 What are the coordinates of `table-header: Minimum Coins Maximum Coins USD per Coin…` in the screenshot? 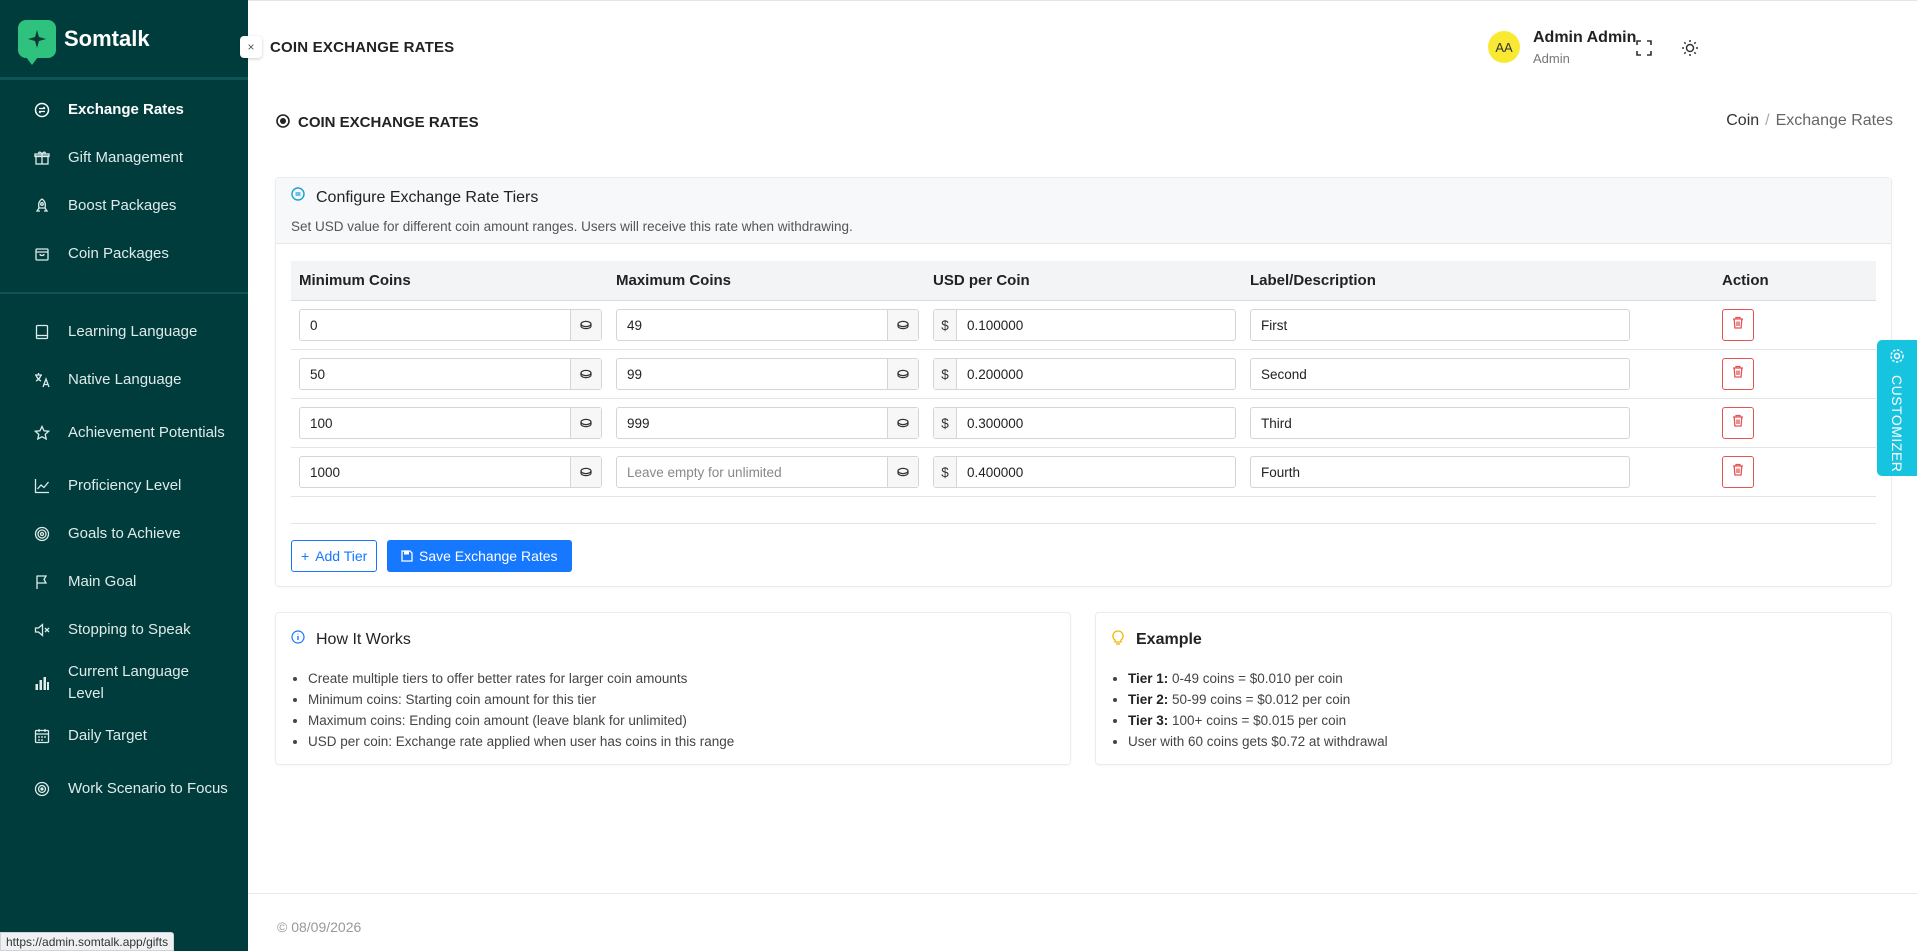 It's located at (1083, 281).